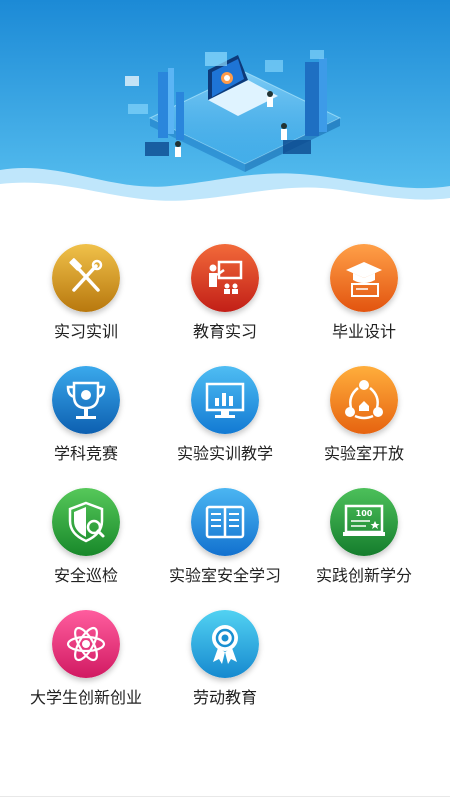 This screenshot has height=800, width=450. I want to click on menu-item-graduation-design: 毕业设计, so click(364, 299).